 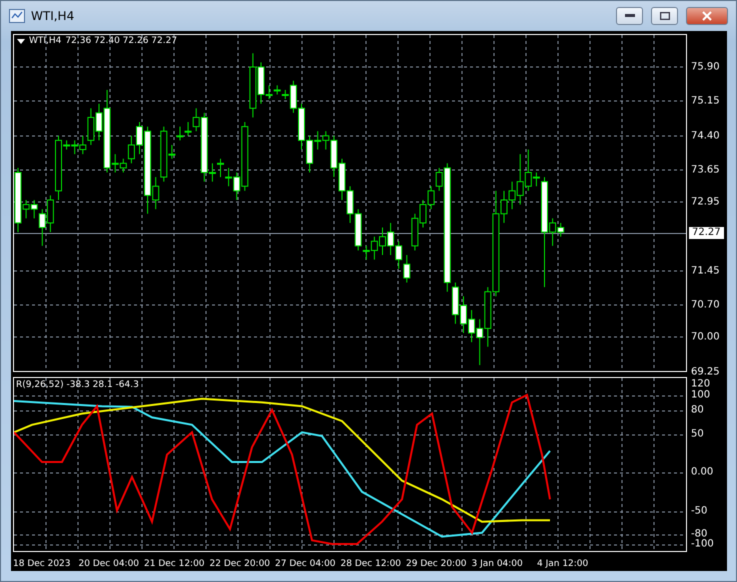 I want to click on close-icon, so click(x=707, y=16).